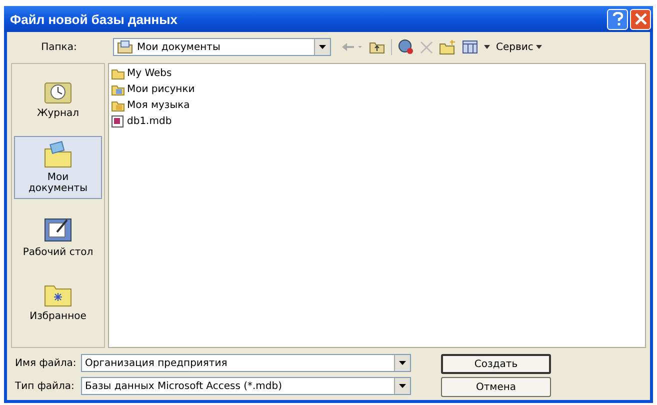 The height and width of the screenshot is (405, 657). What do you see at coordinates (519, 47) in the screenshot?
I see `tools-menu-button: Сервис` at bounding box center [519, 47].